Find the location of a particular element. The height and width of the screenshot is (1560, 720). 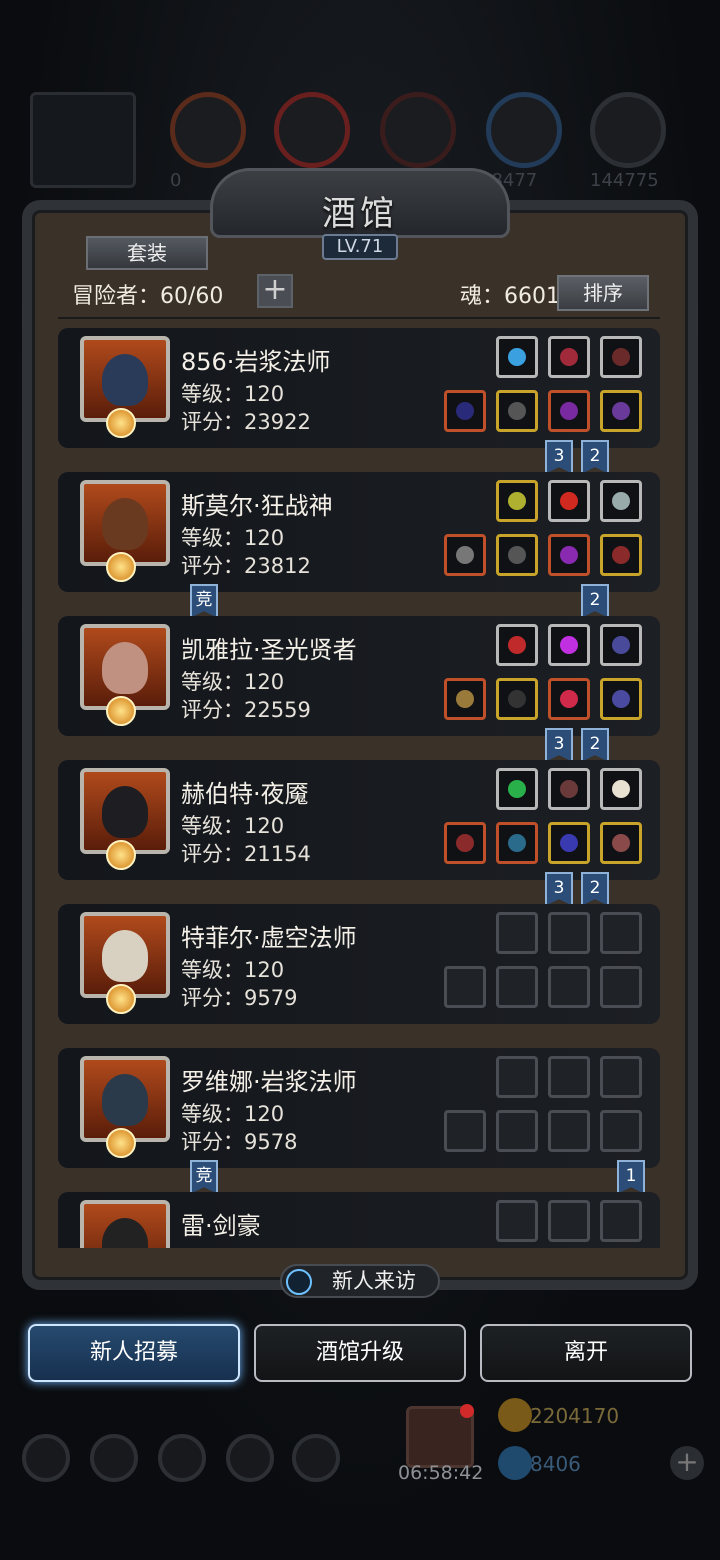

sort-button: 排序 is located at coordinates (603, 293).